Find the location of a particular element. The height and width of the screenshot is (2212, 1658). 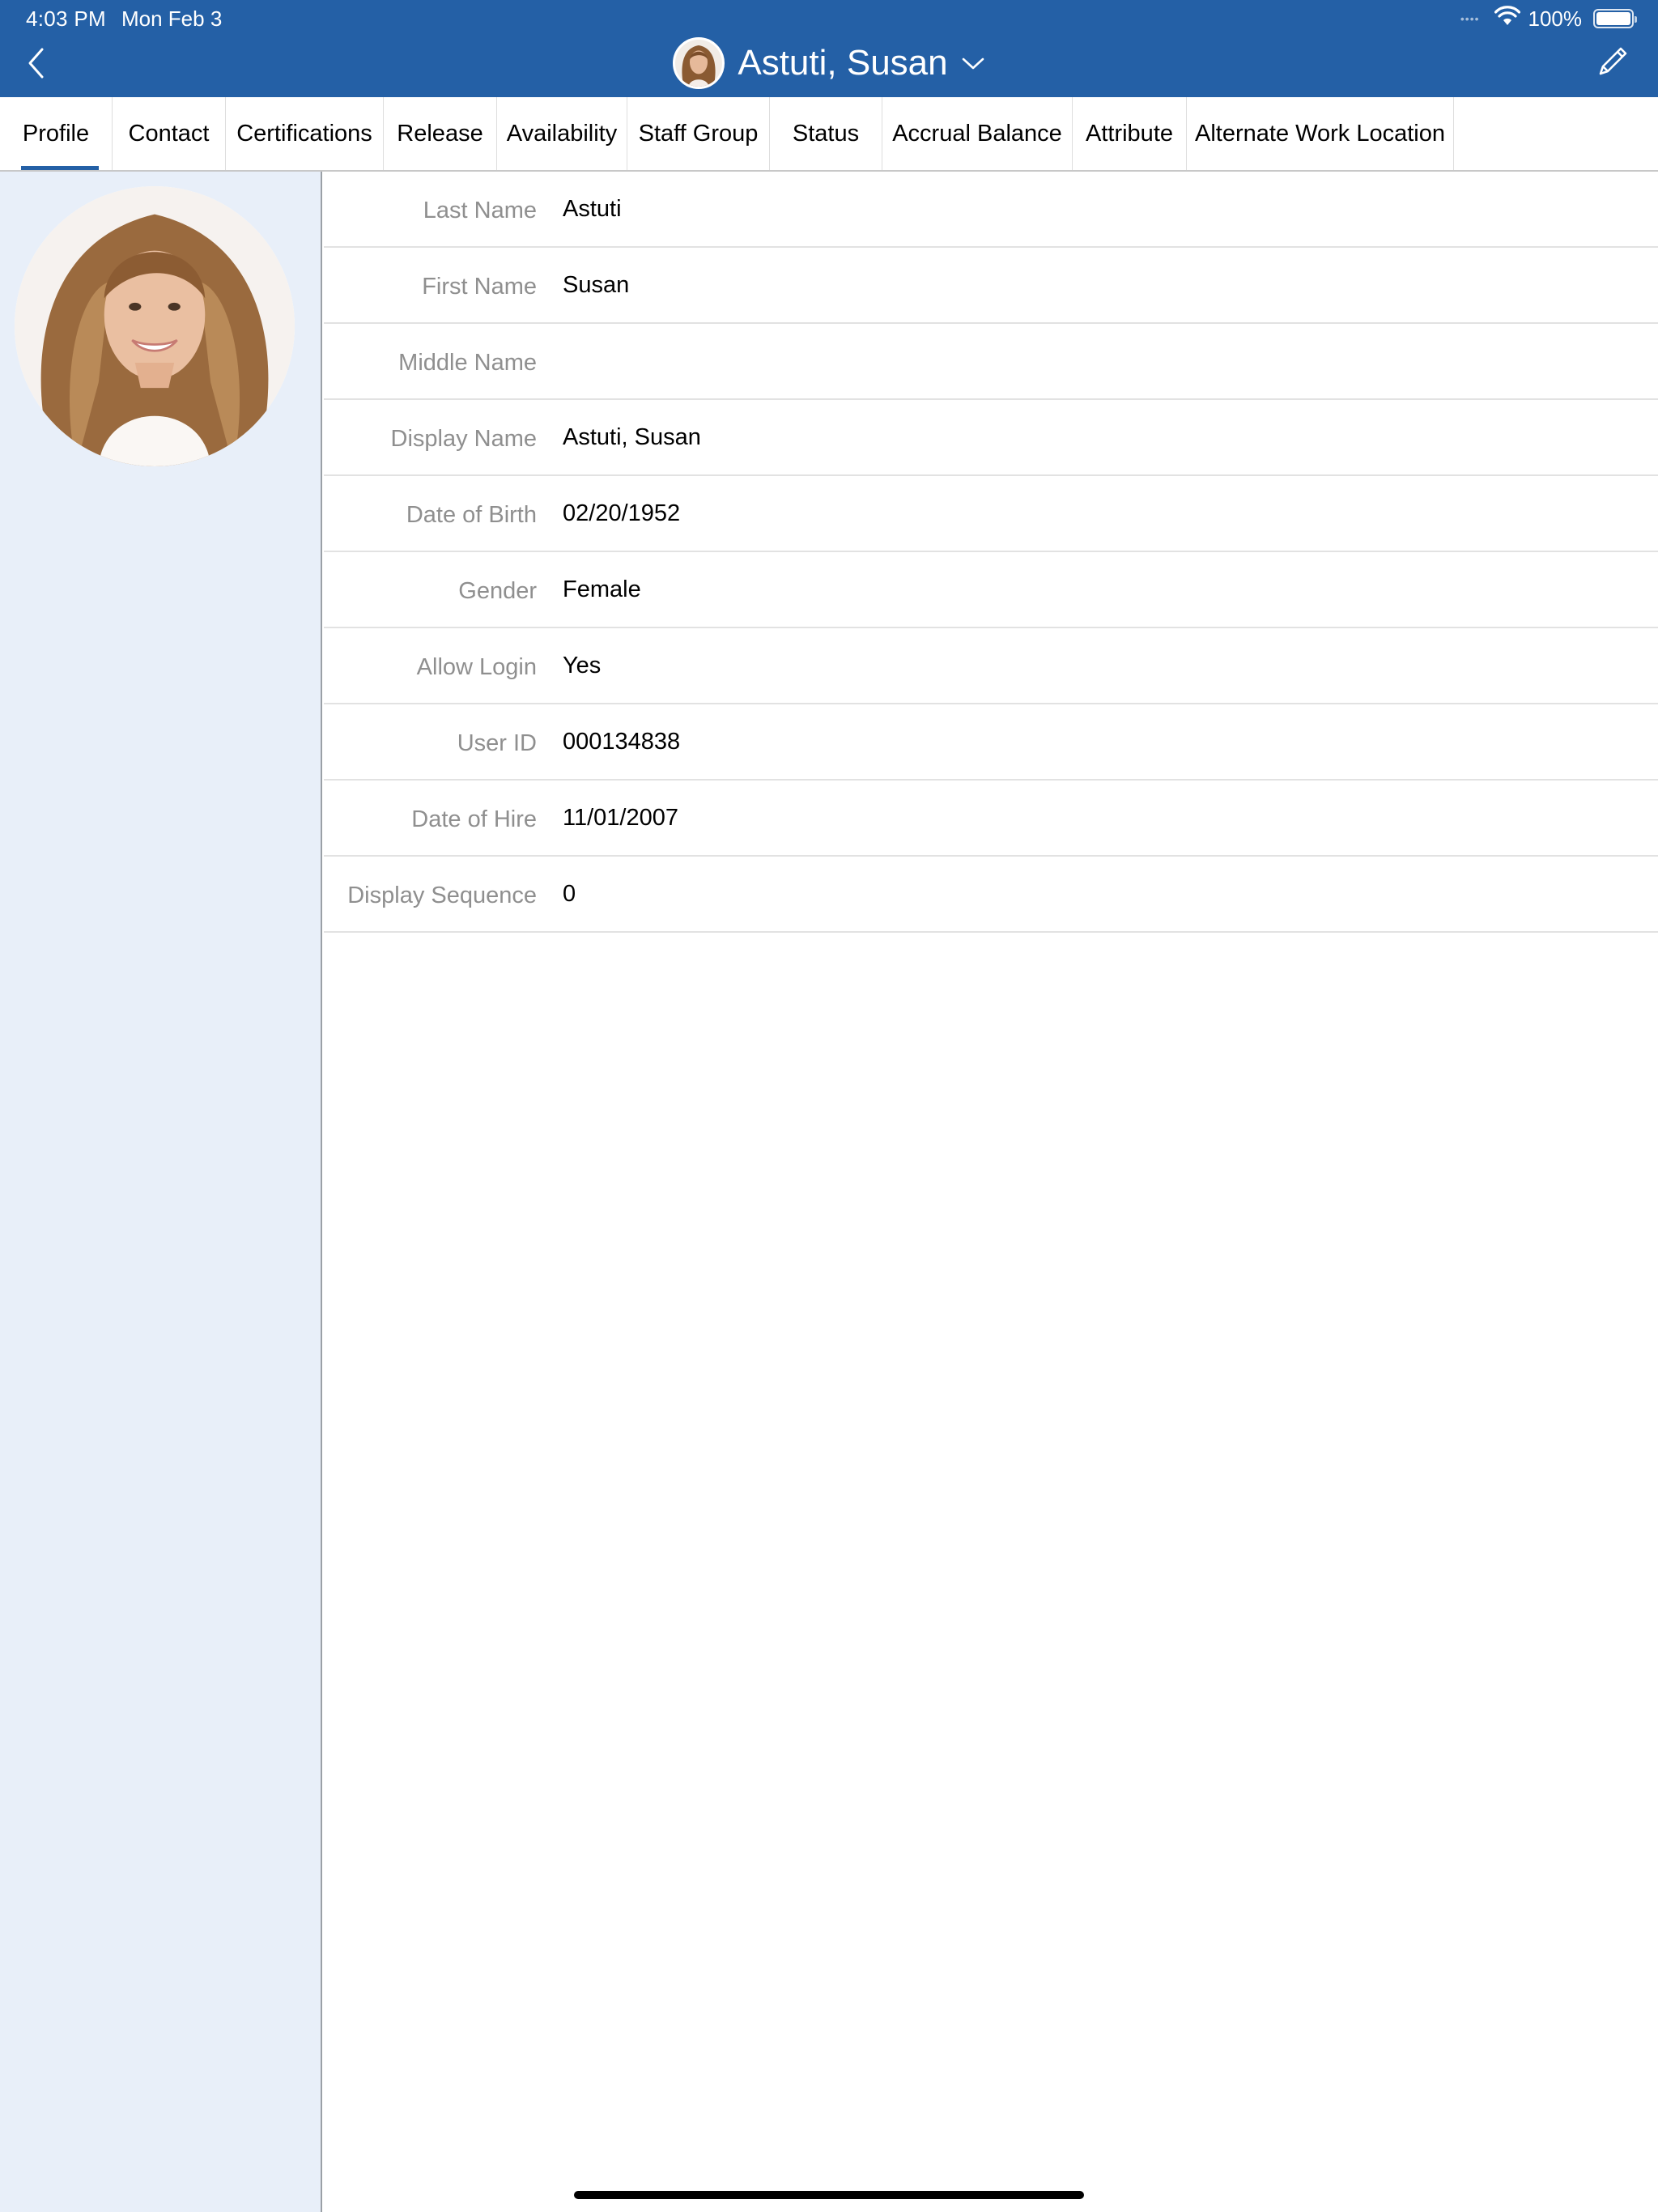

field-value: 02/20/1952 is located at coordinates (622, 513).